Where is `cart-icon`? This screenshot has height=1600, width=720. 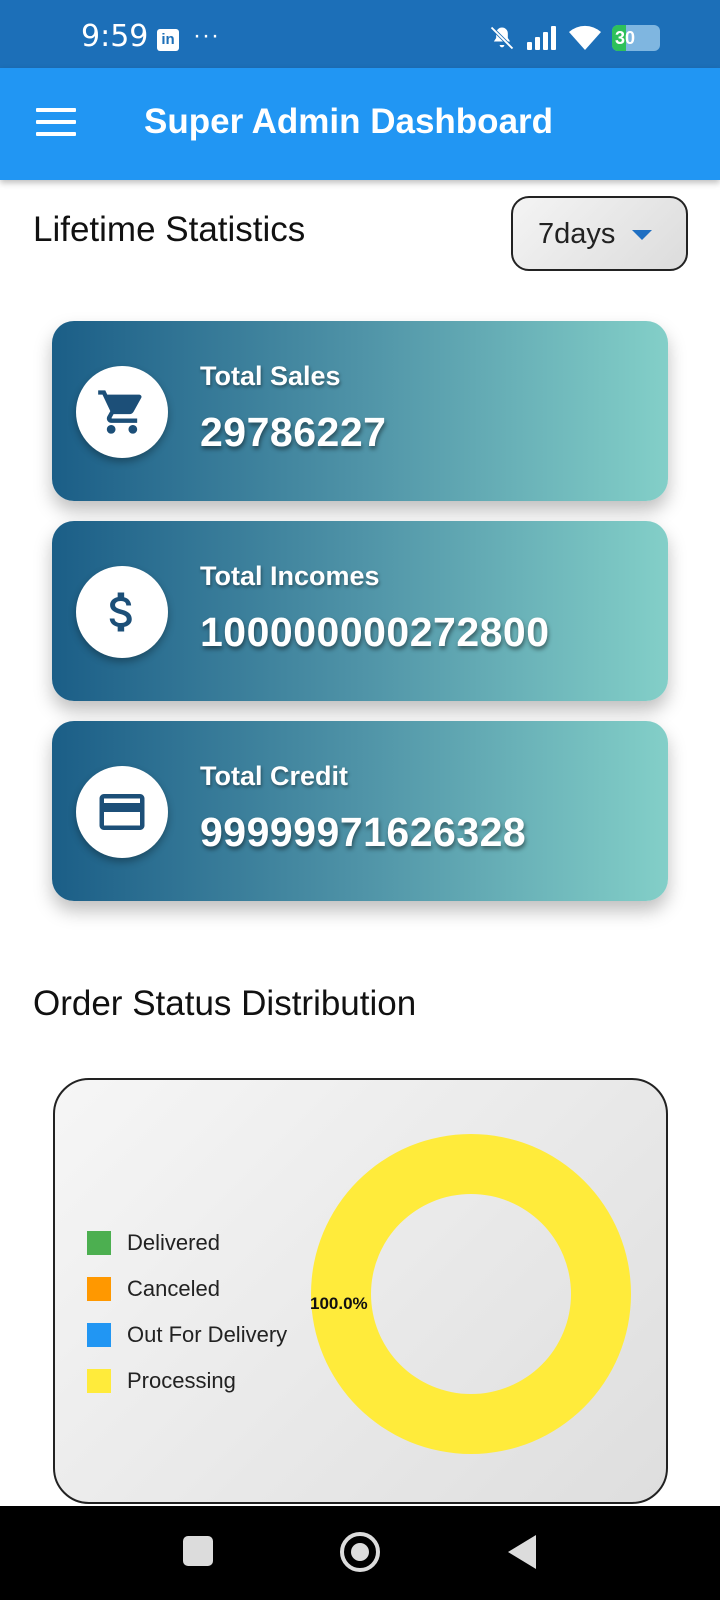 cart-icon is located at coordinates (120, 412).